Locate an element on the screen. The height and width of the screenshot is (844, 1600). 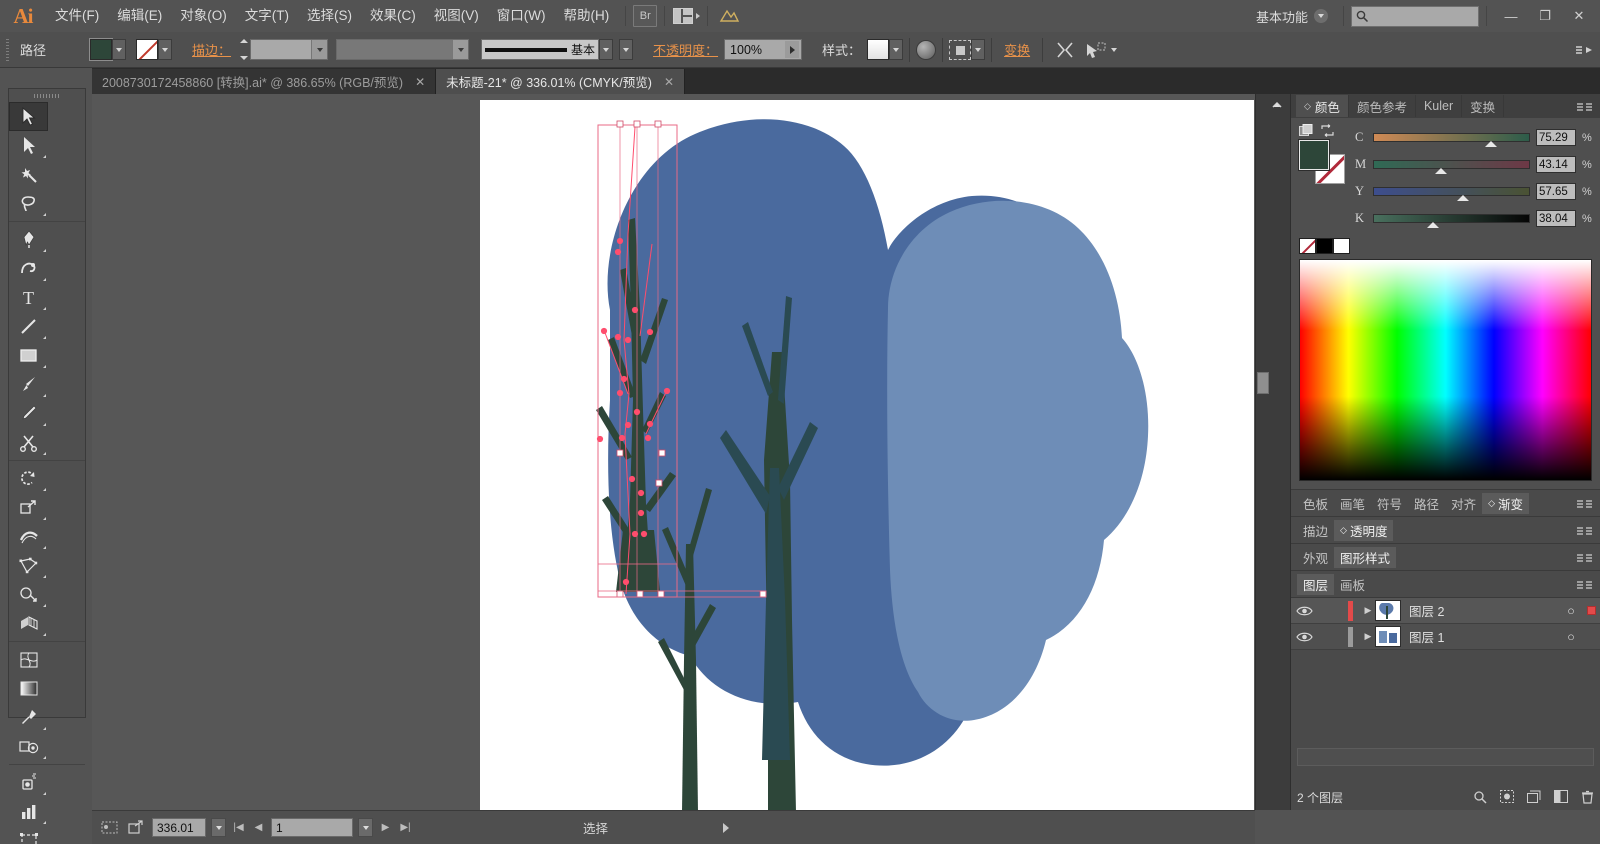
column-graph-tool is located at coordinates (28, 811).